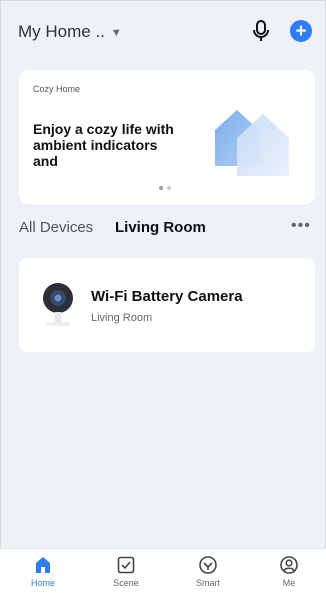  What do you see at coordinates (252, 143) in the screenshot?
I see `ambient-light-illustration` at bounding box center [252, 143].